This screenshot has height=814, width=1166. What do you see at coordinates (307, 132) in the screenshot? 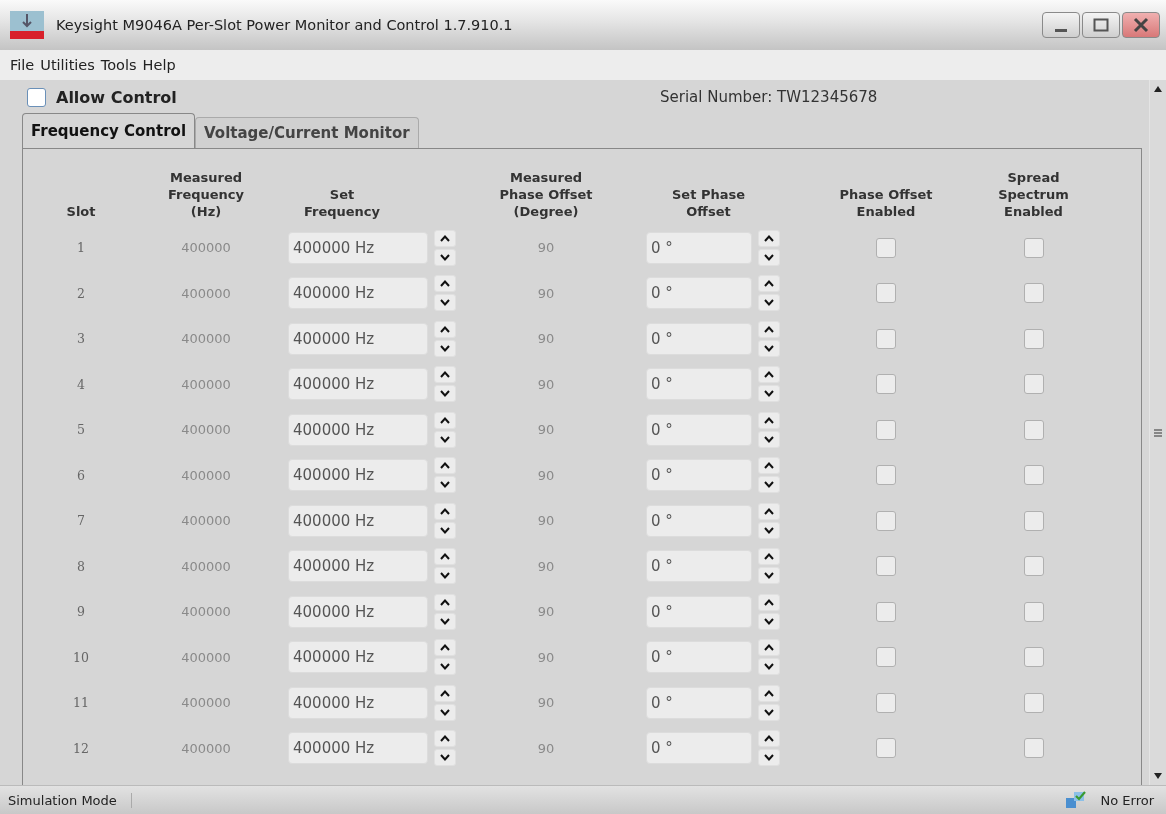
I see `tab: Voltage/Current Monitor` at bounding box center [307, 132].